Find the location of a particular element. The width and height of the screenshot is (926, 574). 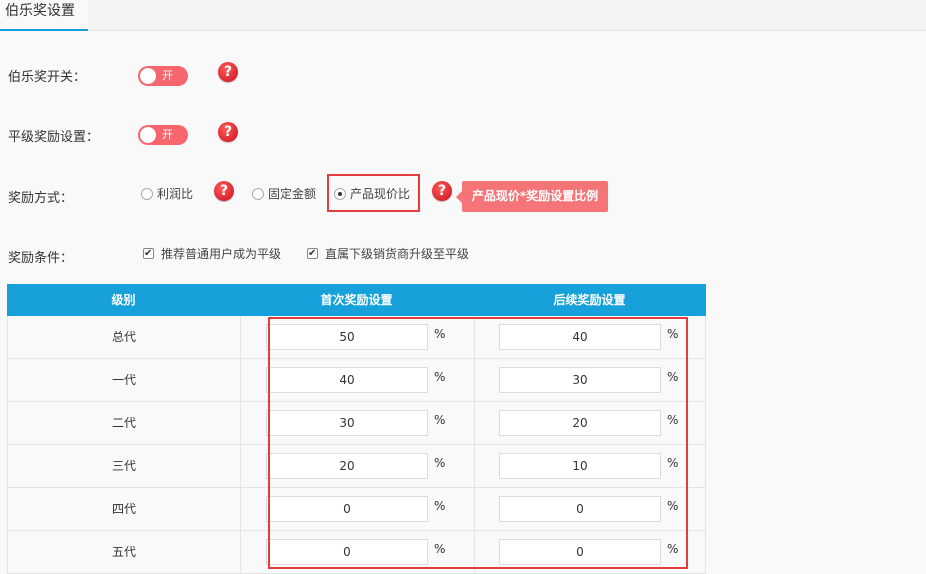

radio-label: 产品现价比 is located at coordinates (380, 194).